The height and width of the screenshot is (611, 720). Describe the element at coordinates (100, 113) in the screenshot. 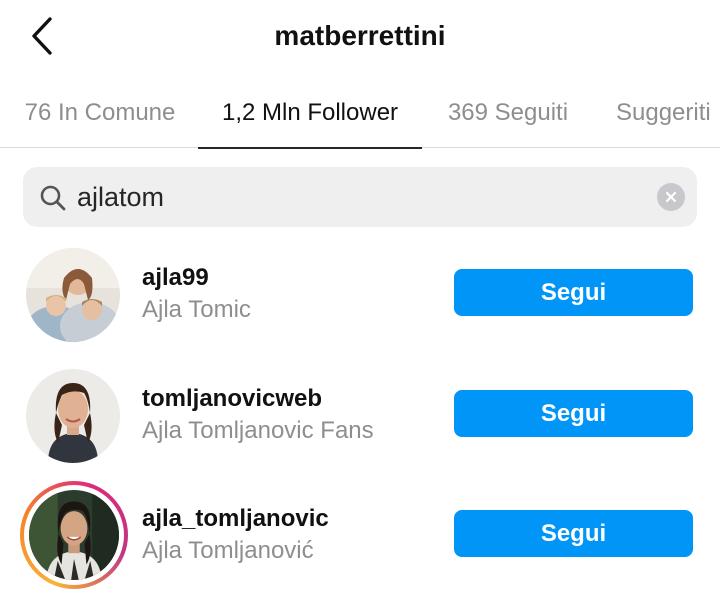

I see `tab-mutual: 76 In Comune` at that location.